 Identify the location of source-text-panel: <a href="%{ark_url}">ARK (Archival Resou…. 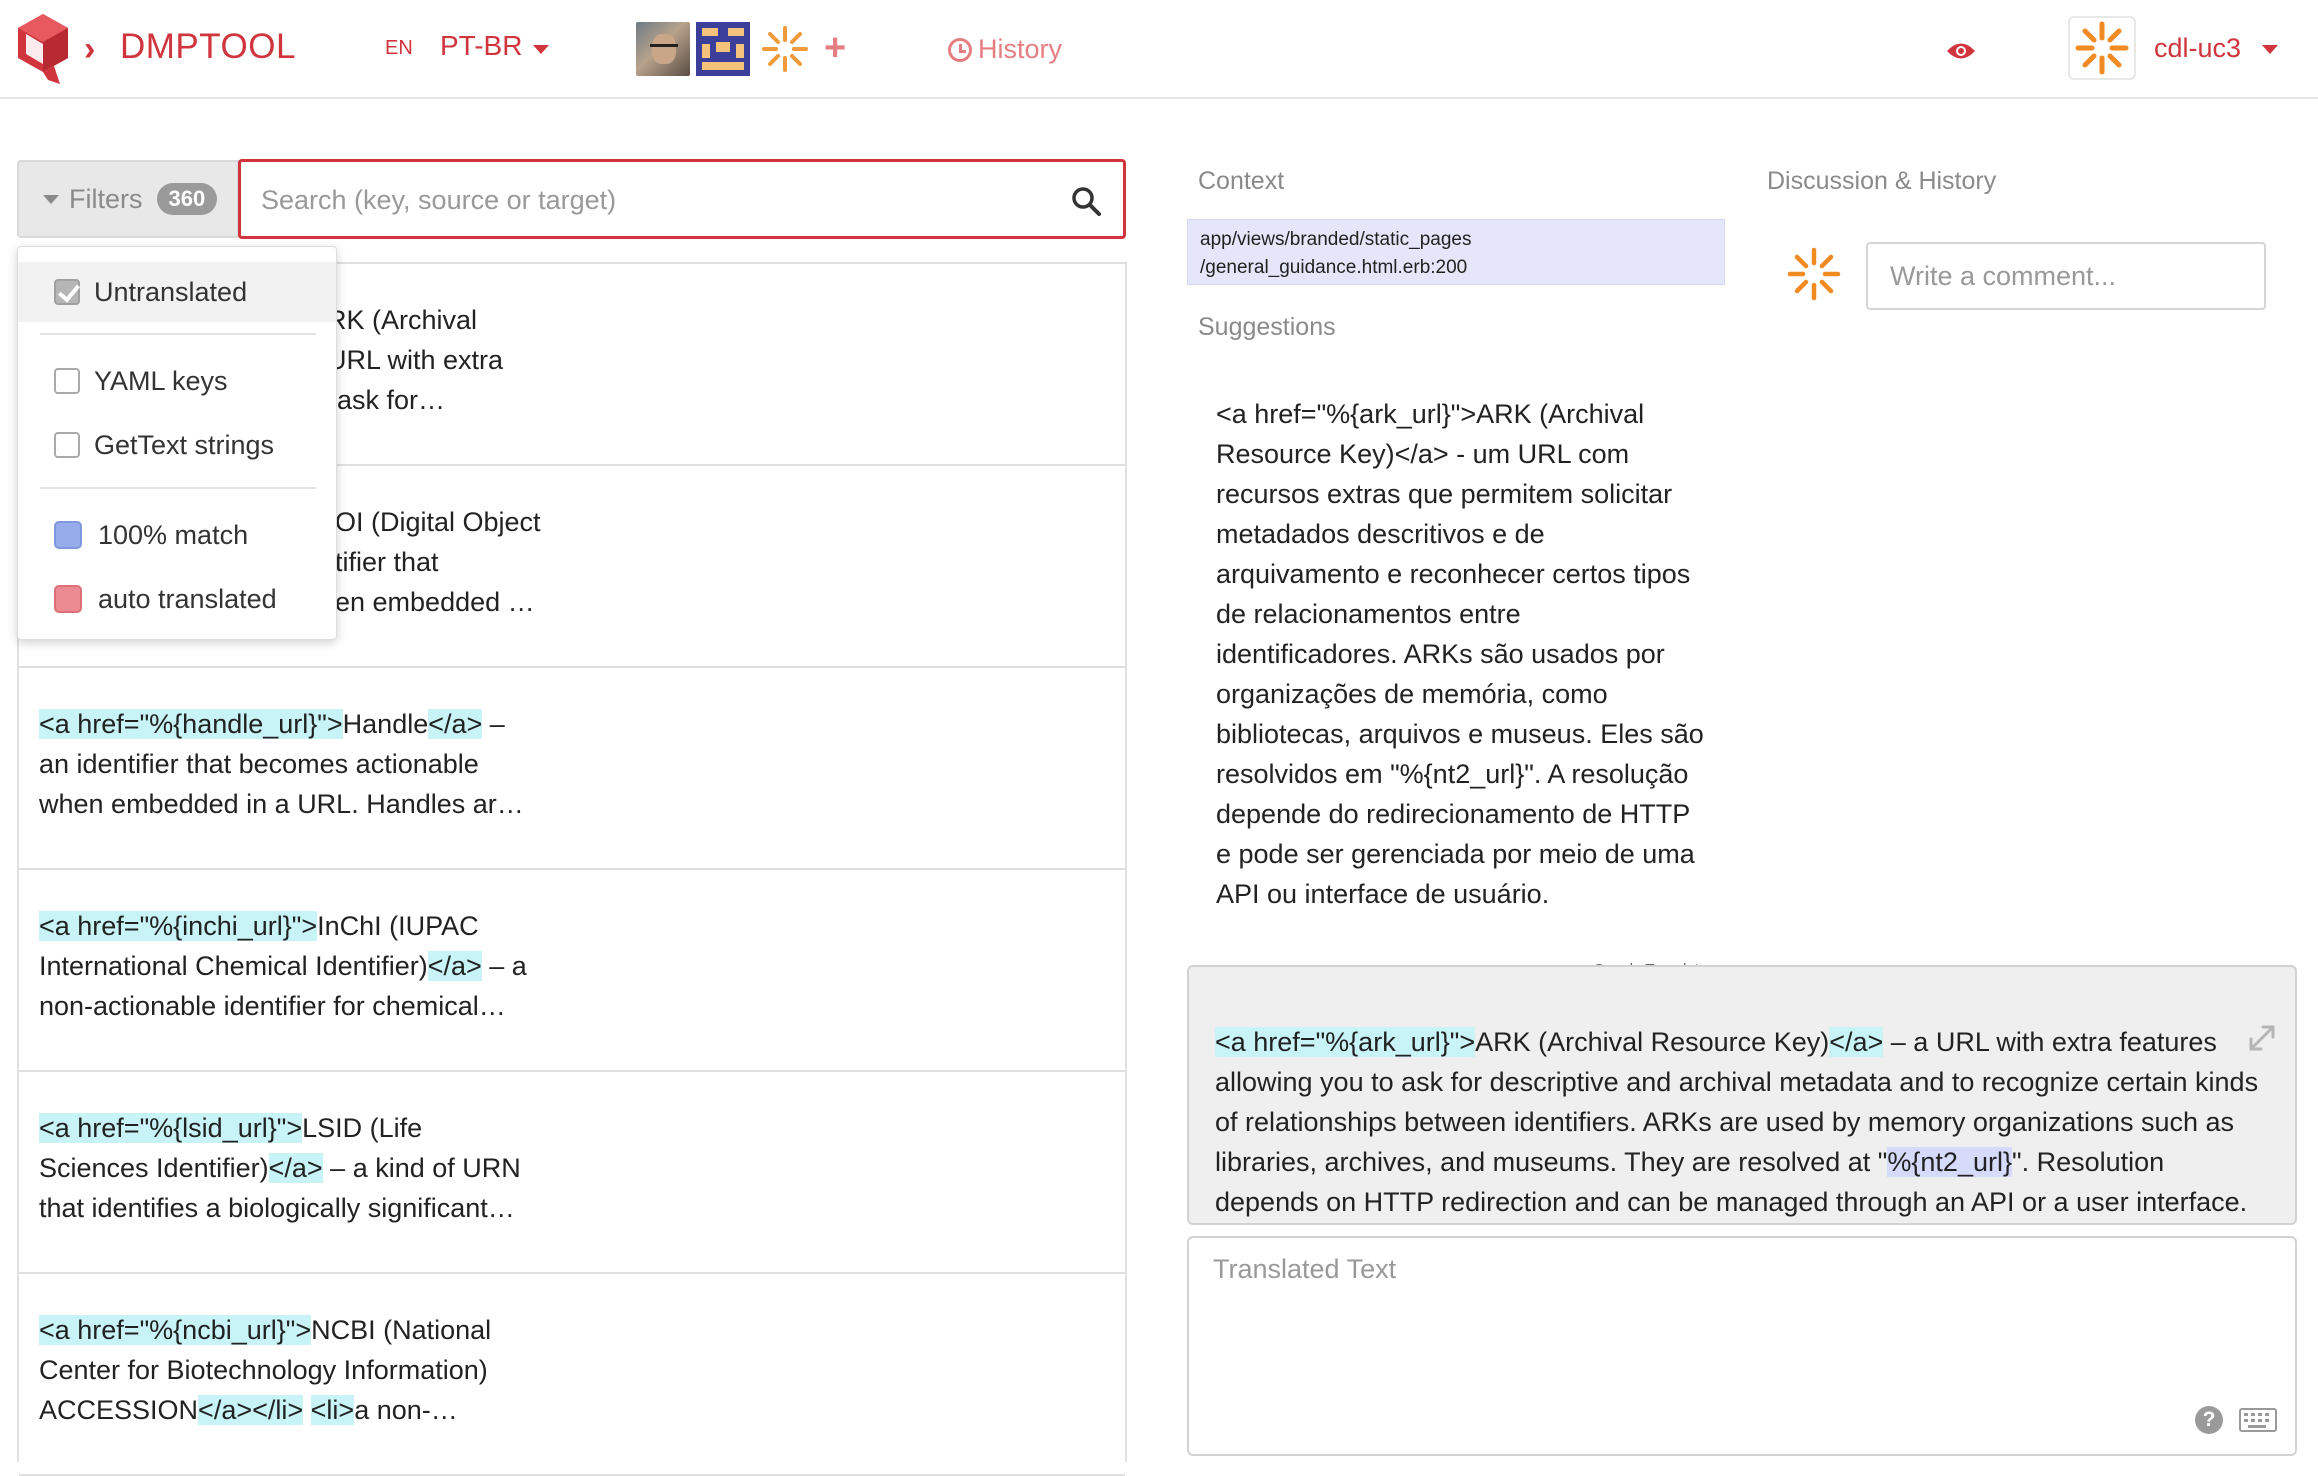
(1742, 1095).